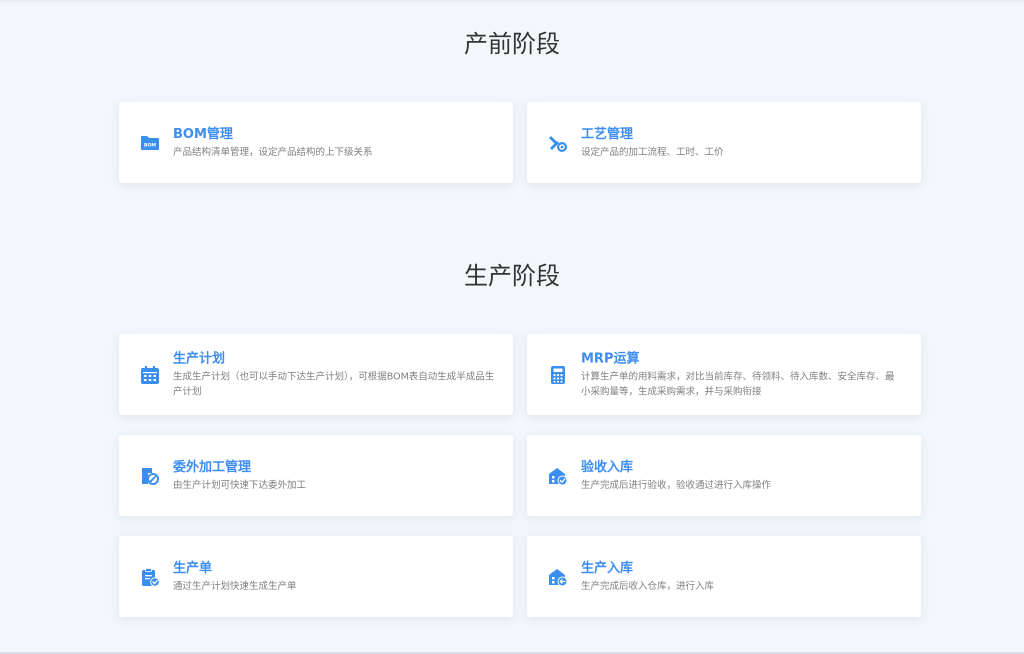 The image size is (1024, 654). What do you see at coordinates (512, 44) in the screenshot?
I see `section-title-pre-production: 产前阶段` at bounding box center [512, 44].